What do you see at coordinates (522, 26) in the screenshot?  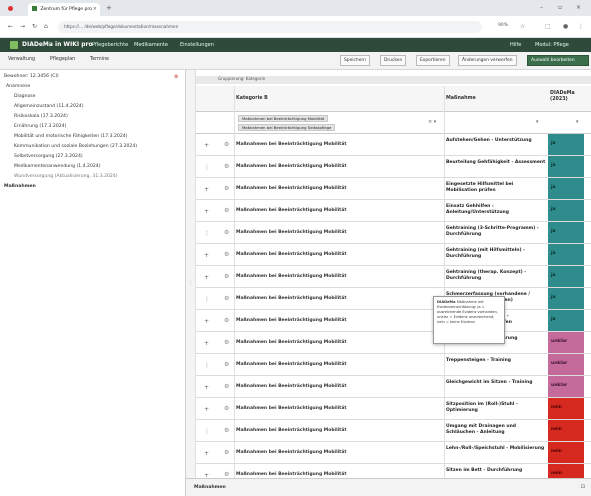 I see `star-icon: ☆` at bounding box center [522, 26].